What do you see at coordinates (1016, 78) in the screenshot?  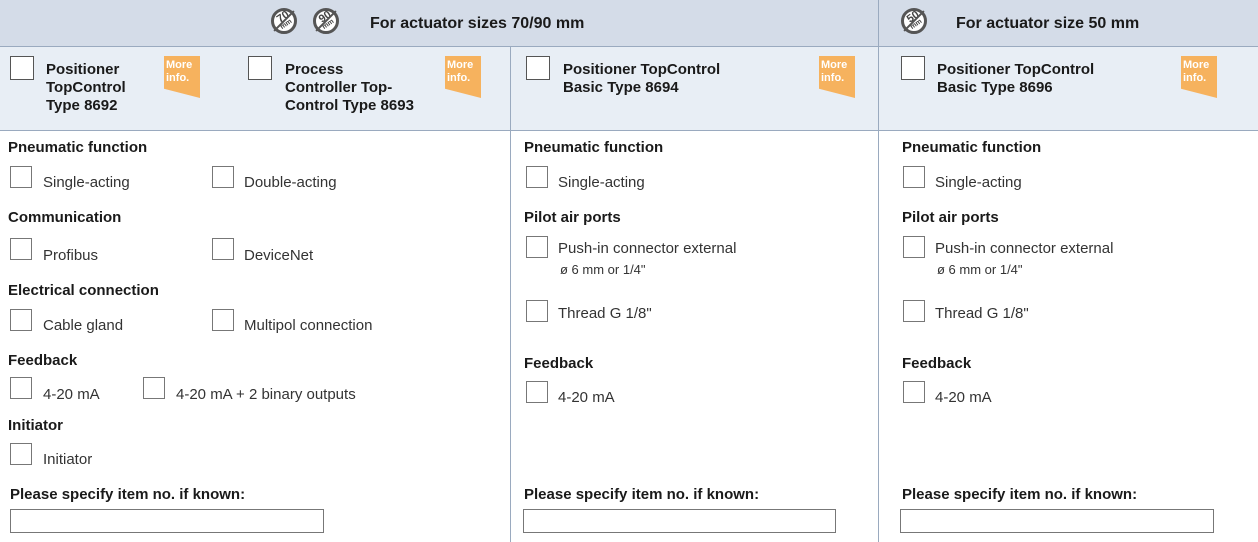 I see `product-8696-title: Positioner TopControl Basic Type 8696` at bounding box center [1016, 78].